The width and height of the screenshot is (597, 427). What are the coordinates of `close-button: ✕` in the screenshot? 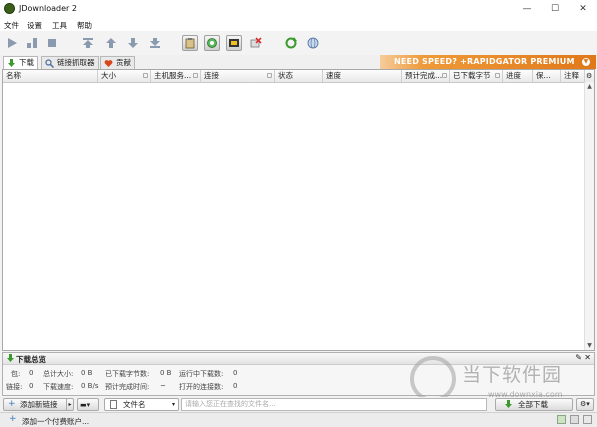 It's located at (583, 9).